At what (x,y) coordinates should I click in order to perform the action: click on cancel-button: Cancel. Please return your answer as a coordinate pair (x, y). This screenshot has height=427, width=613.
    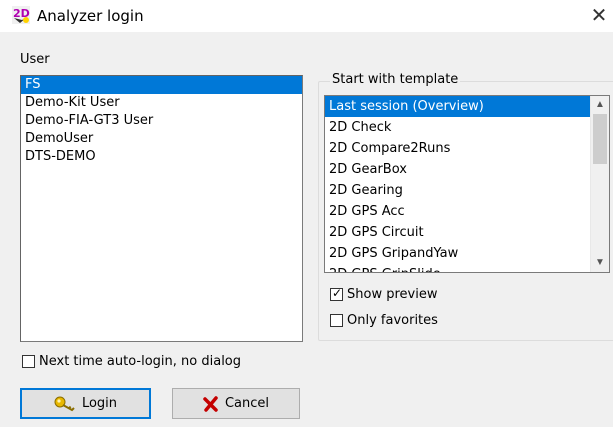
    Looking at the image, I should click on (236, 403).